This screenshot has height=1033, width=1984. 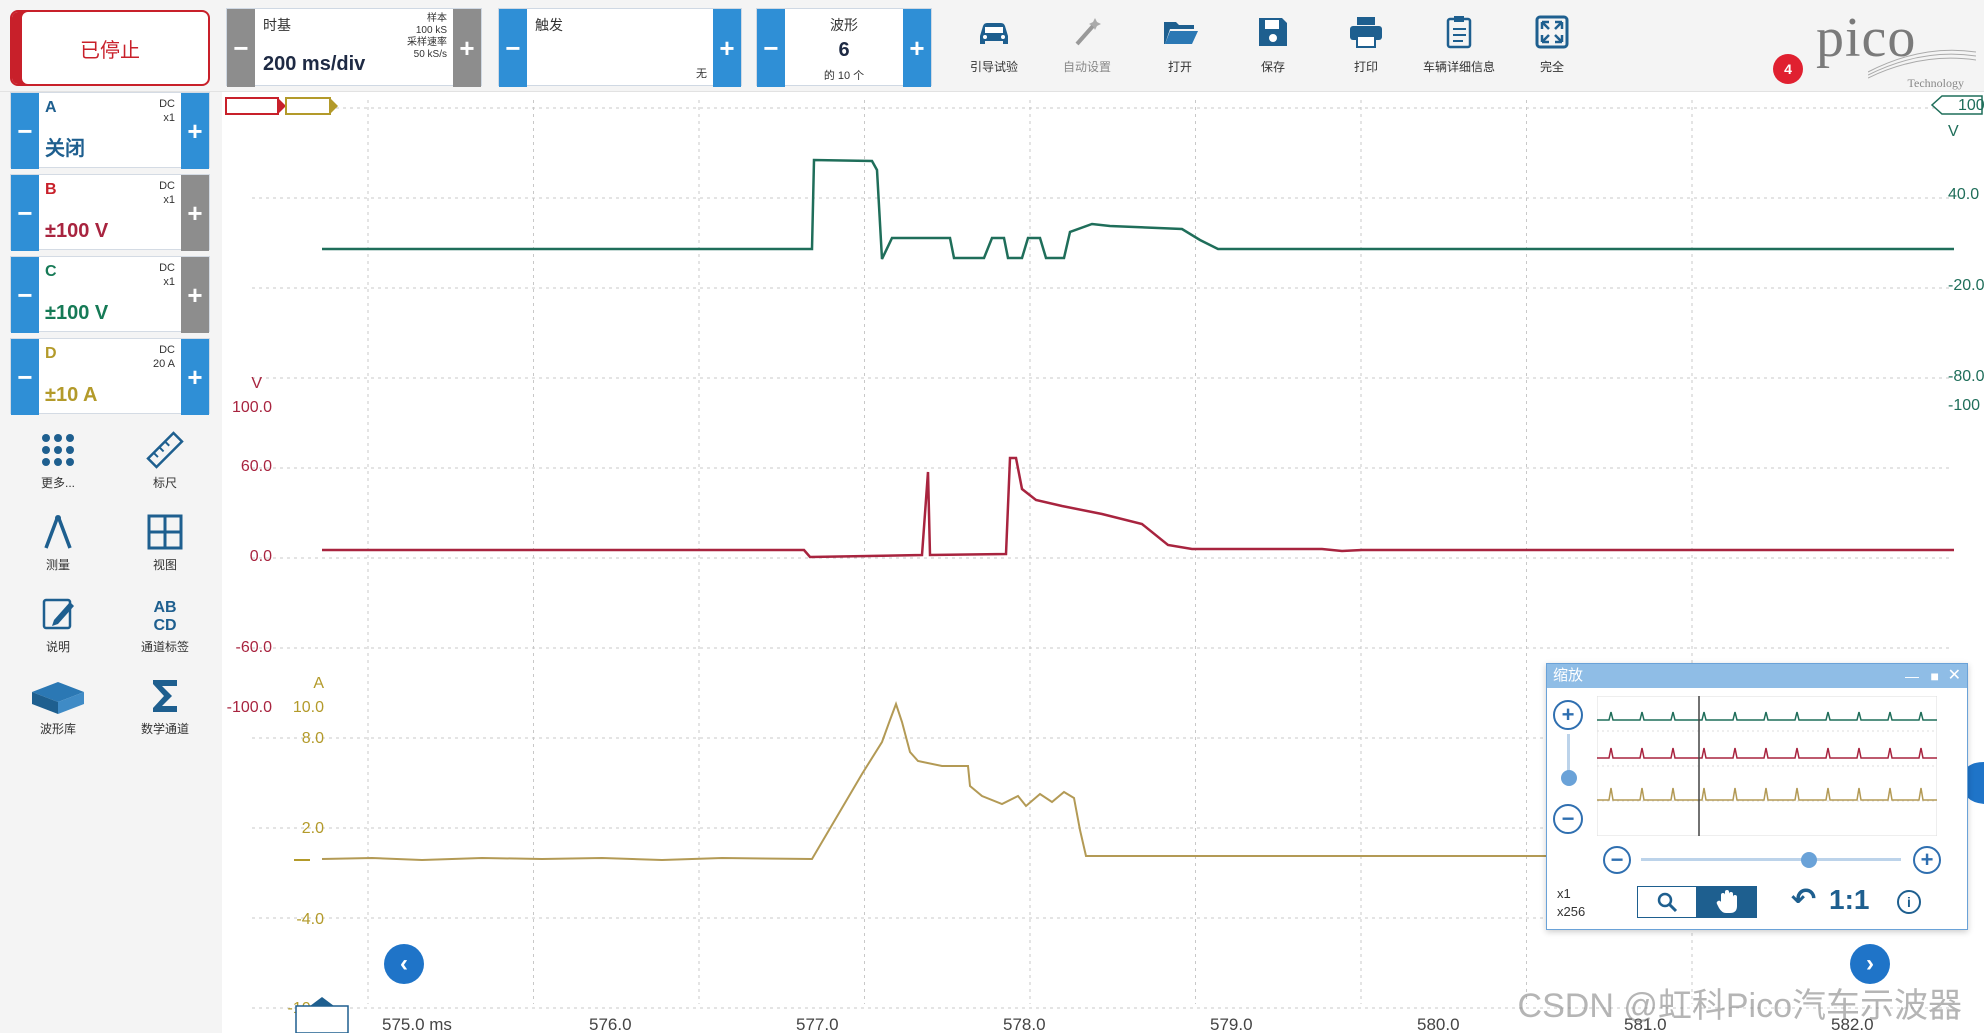 I want to click on zoom-overview, so click(x=1767, y=766).